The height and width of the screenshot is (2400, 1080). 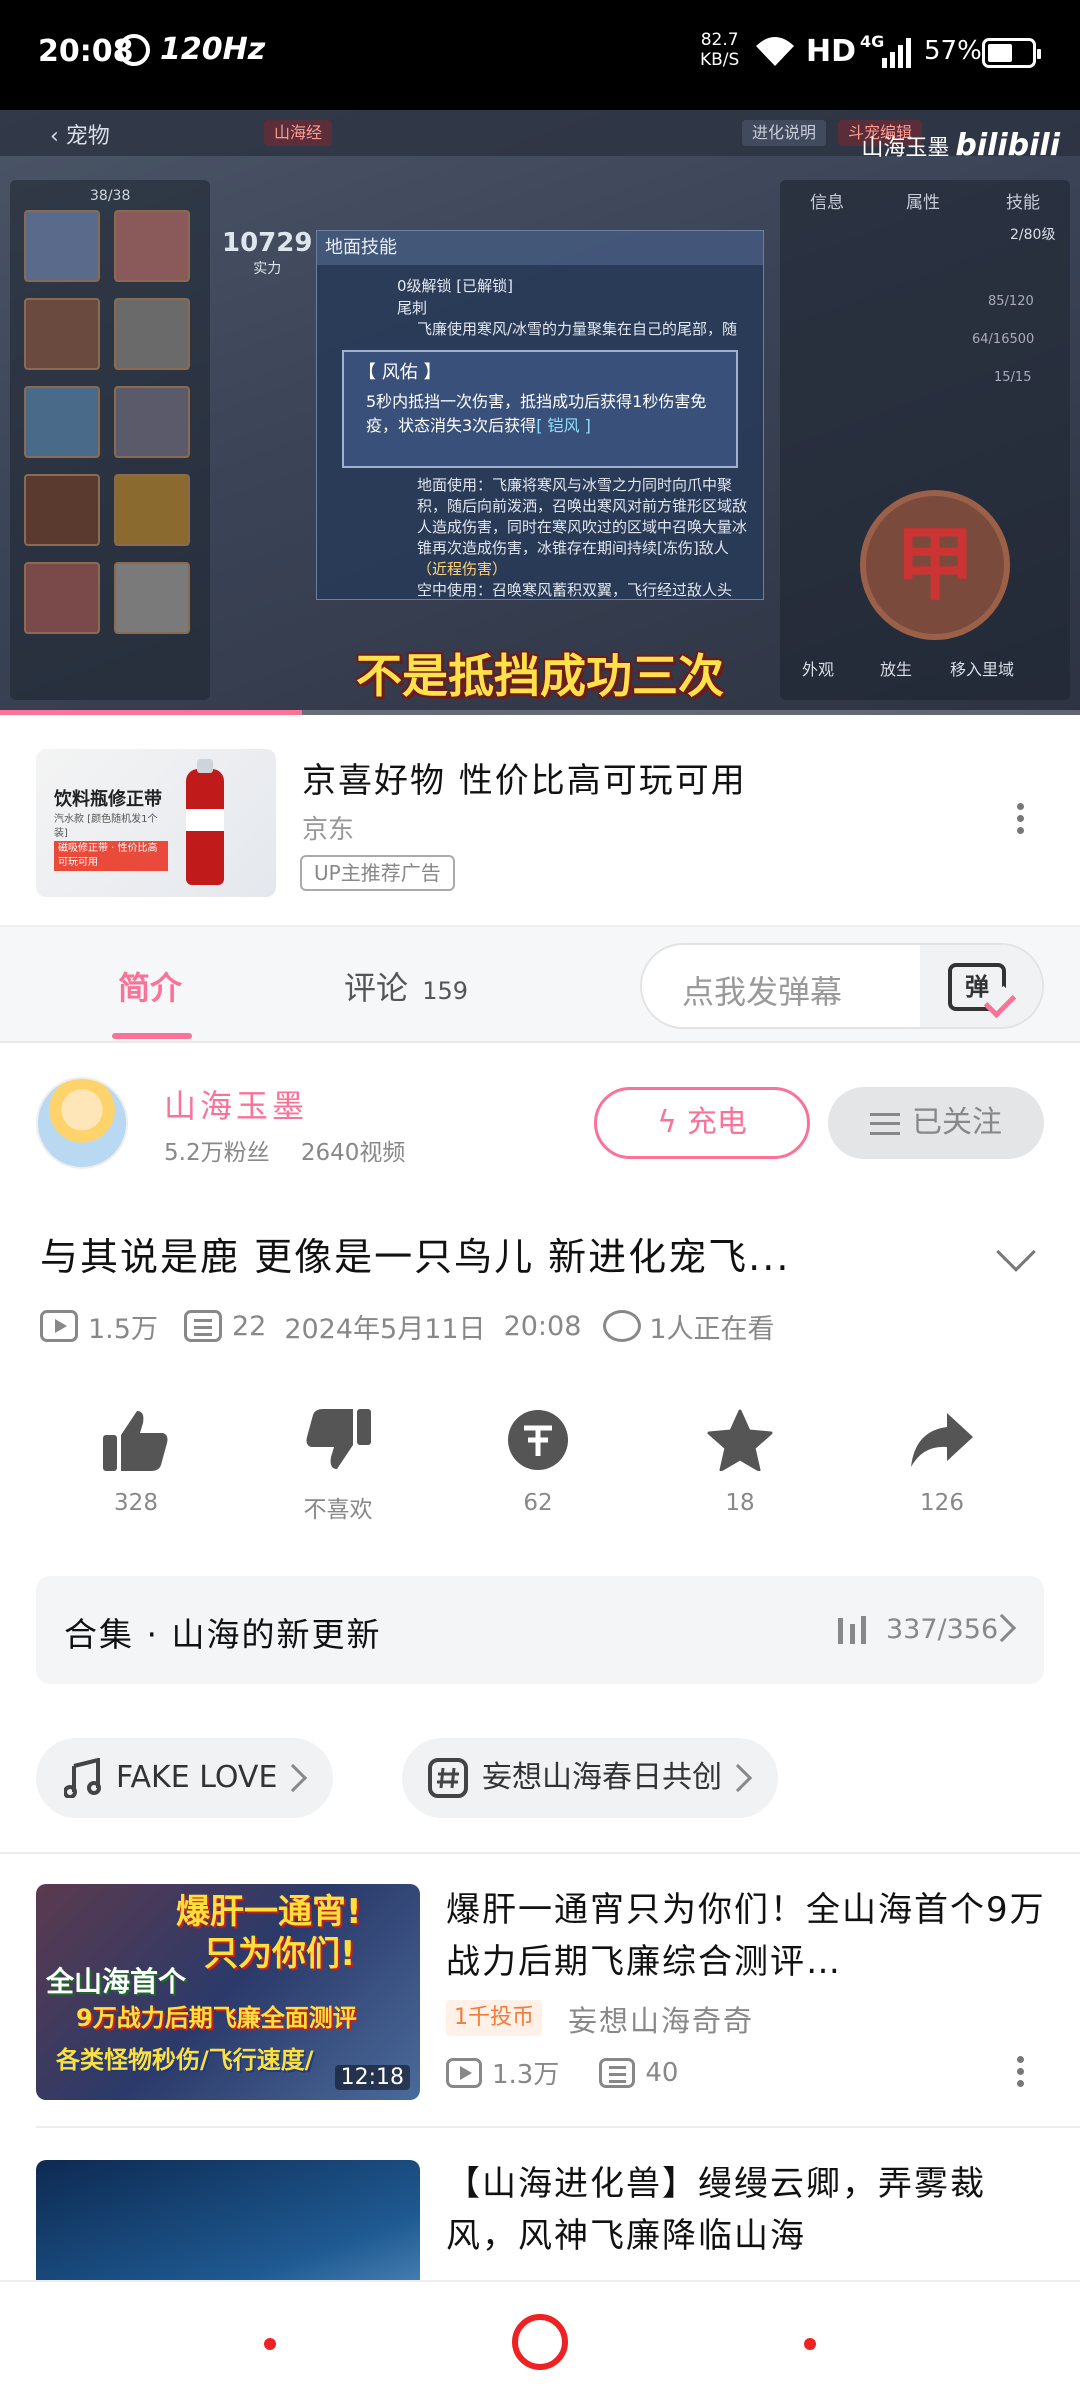 I want to click on nav-back-button, so click(x=270, y=2344).